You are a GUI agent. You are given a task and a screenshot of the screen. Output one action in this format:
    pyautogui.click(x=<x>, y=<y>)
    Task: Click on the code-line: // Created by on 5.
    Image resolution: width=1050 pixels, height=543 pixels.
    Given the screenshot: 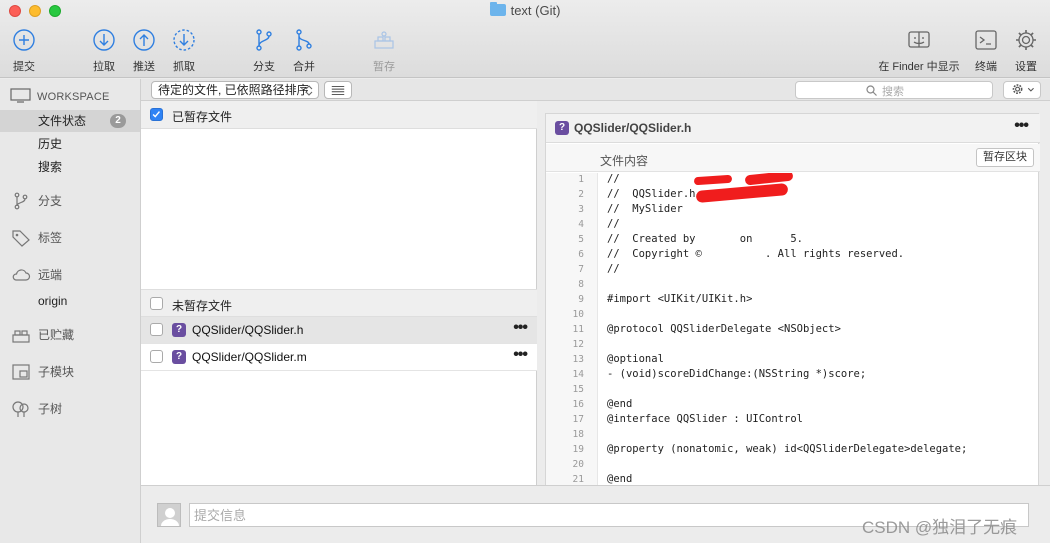 What is the action you would take?
    pyautogui.click(x=705, y=239)
    